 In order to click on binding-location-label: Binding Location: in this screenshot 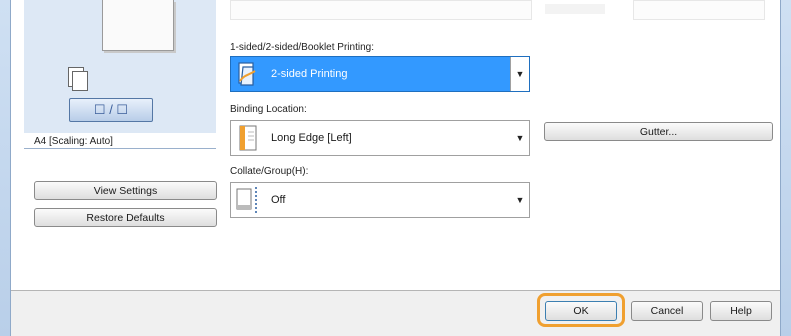, I will do `click(268, 109)`.